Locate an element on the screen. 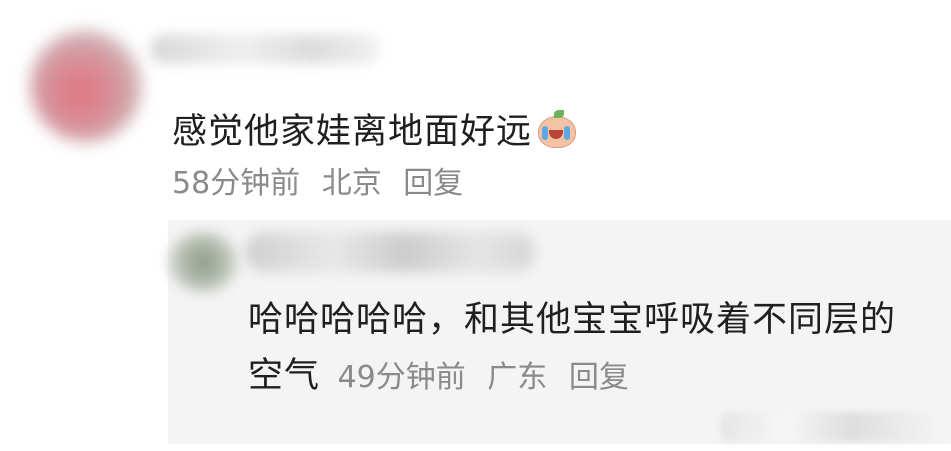  reply-location: 广东 is located at coordinates (517, 377).